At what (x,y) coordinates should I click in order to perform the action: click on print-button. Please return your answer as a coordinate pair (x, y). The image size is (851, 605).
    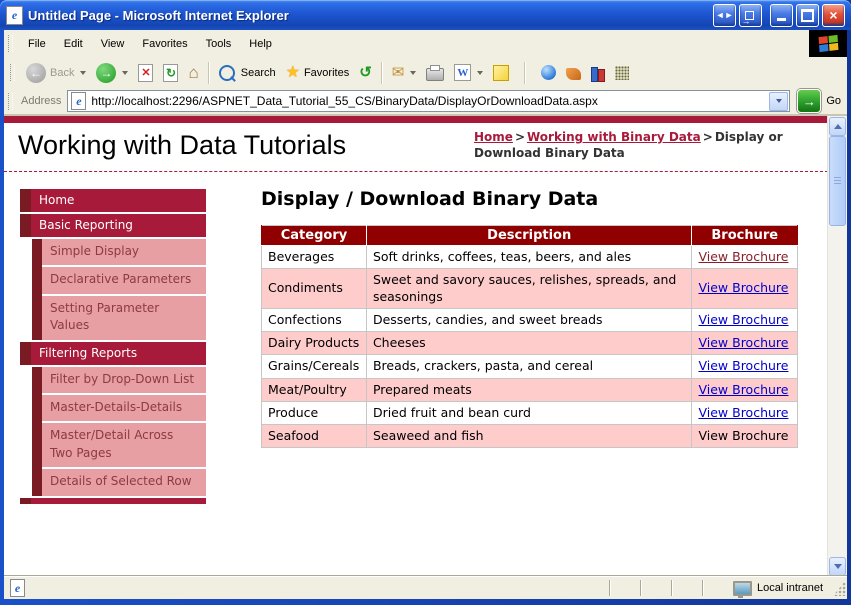
    Looking at the image, I should click on (435, 72).